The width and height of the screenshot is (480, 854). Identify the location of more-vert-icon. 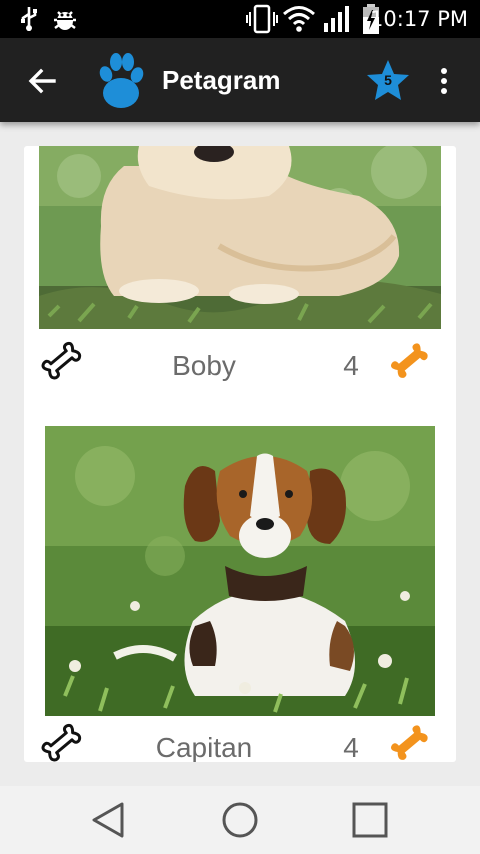
(444, 81).